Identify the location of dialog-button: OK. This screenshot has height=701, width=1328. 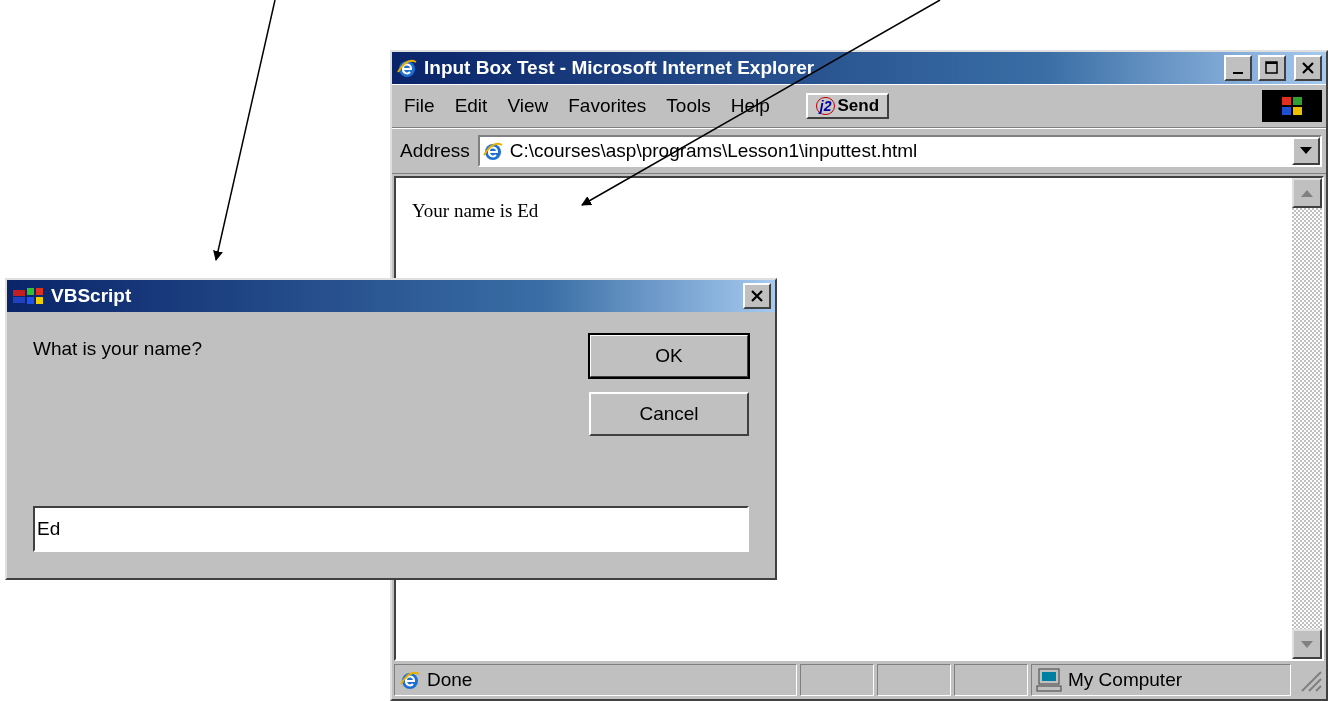
(669, 356).